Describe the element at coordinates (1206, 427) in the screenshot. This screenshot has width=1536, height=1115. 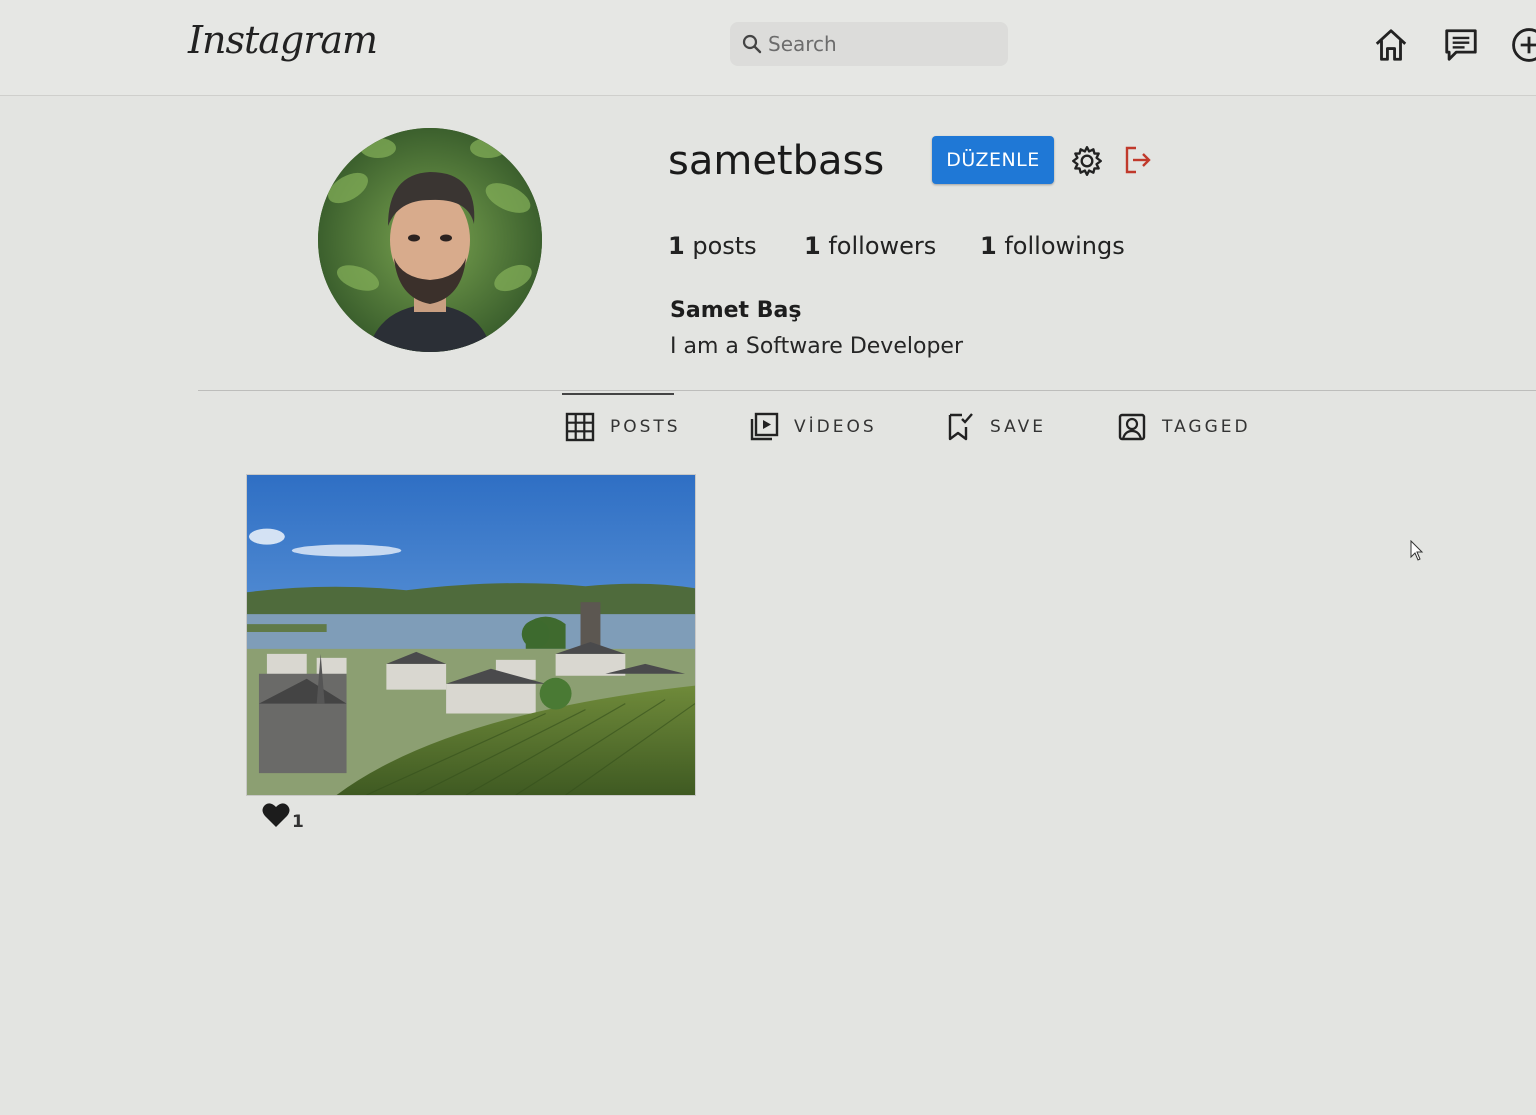
I see `tab-tagged-label: TAGGED` at that location.